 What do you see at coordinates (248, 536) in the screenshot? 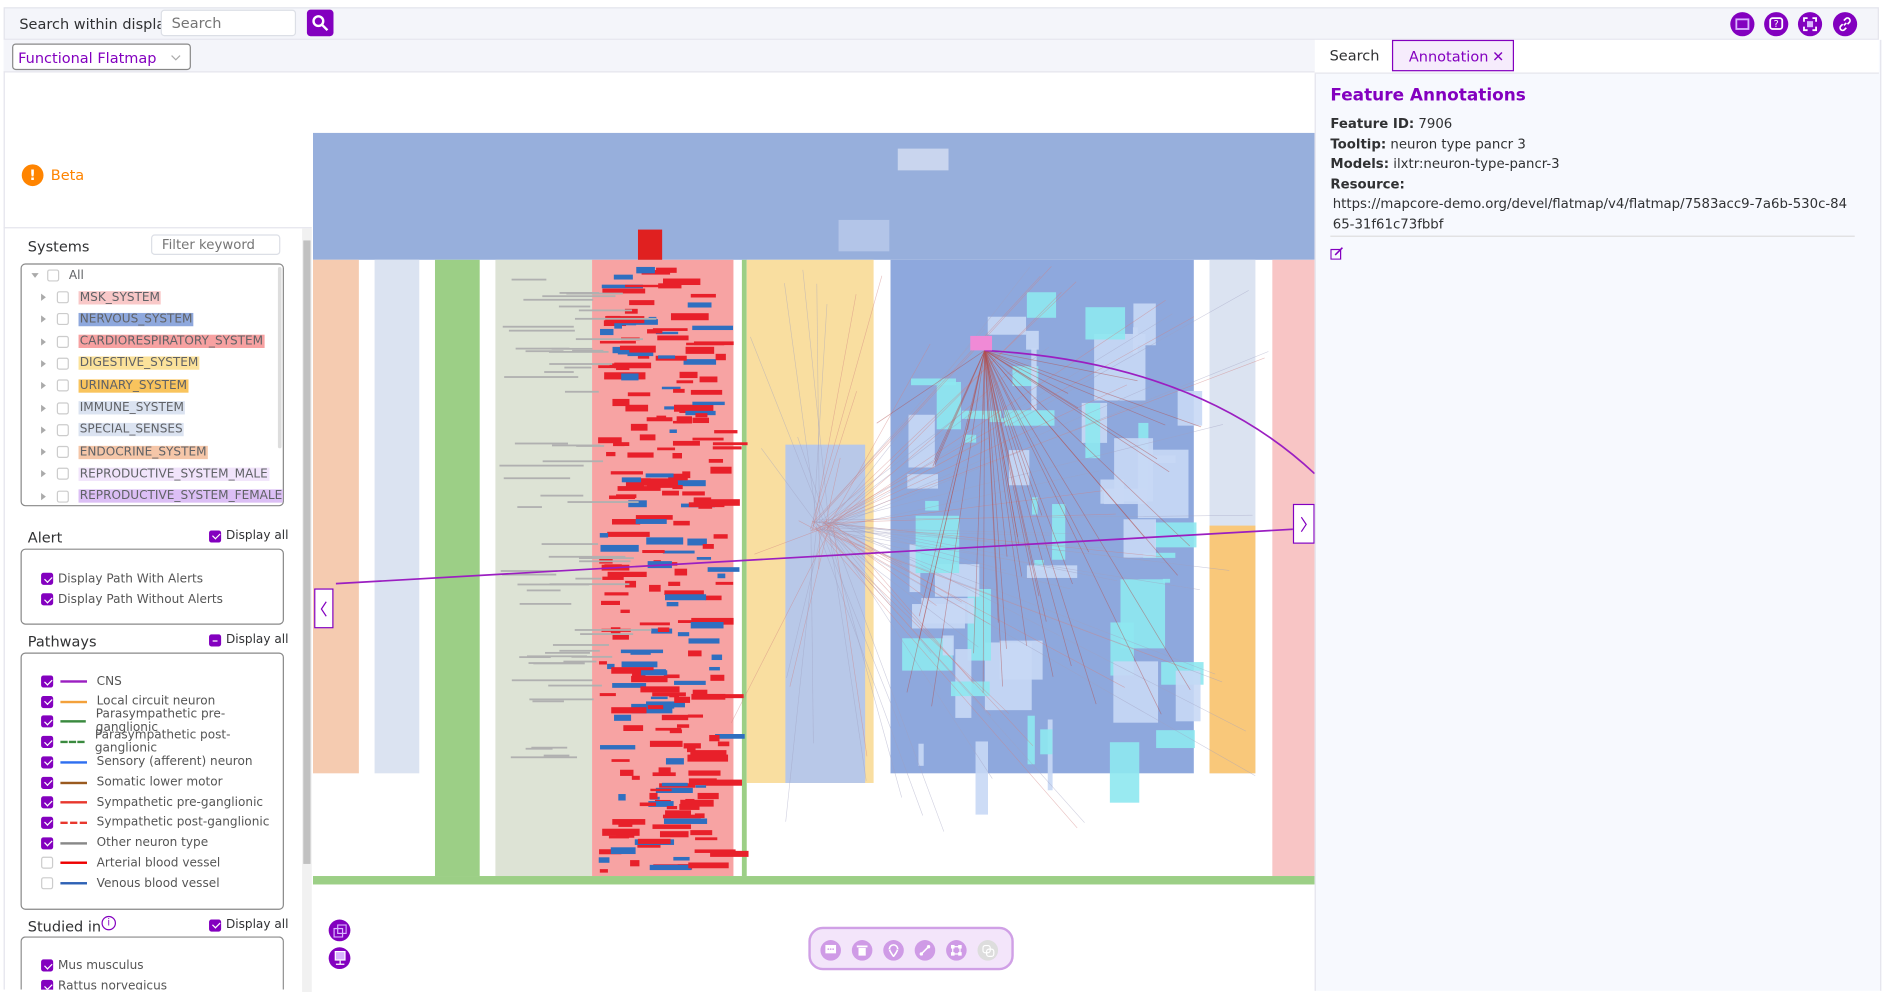
I see `alert-display-all: Display all` at bounding box center [248, 536].